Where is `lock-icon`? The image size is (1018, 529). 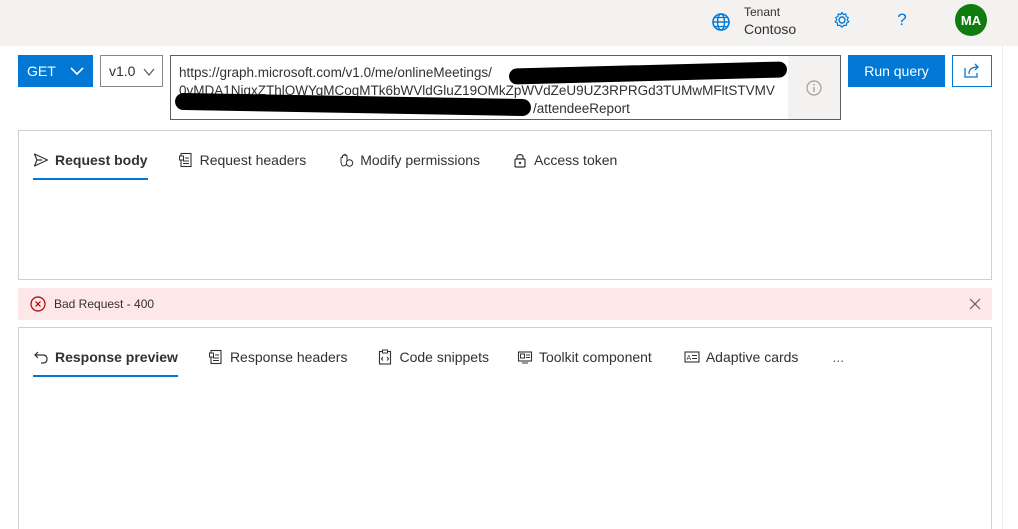
lock-icon is located at coordinates (520, 161).